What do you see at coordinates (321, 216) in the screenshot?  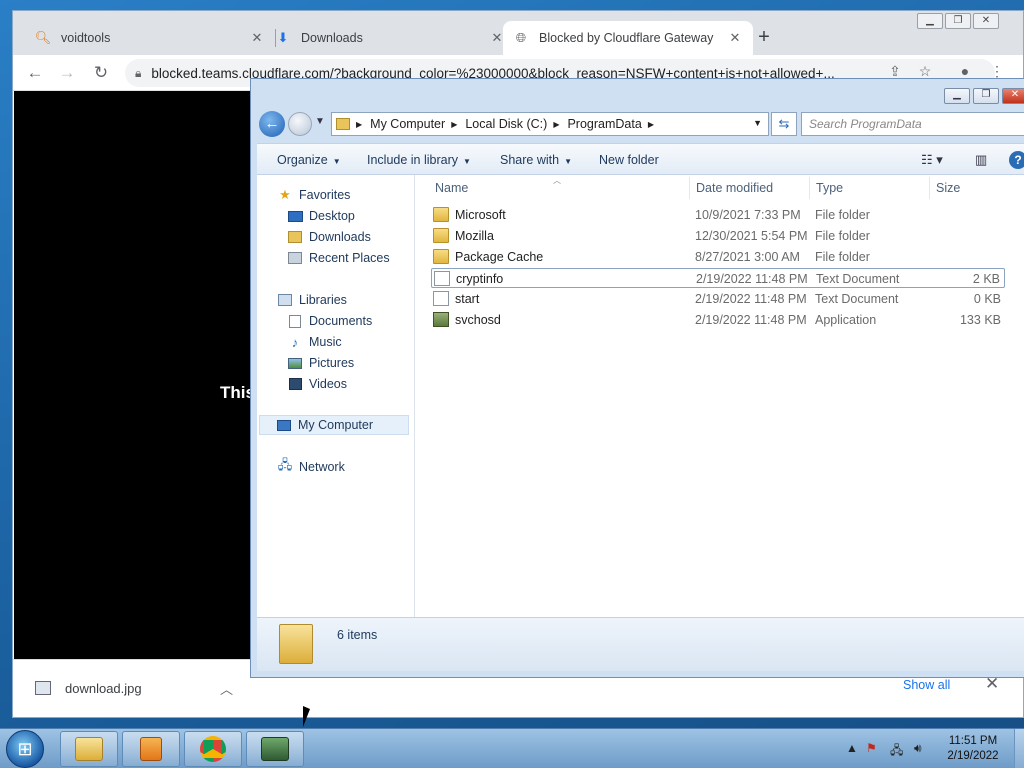 I see `nav-desktop: Desktop` at bounding box center [321, 216].